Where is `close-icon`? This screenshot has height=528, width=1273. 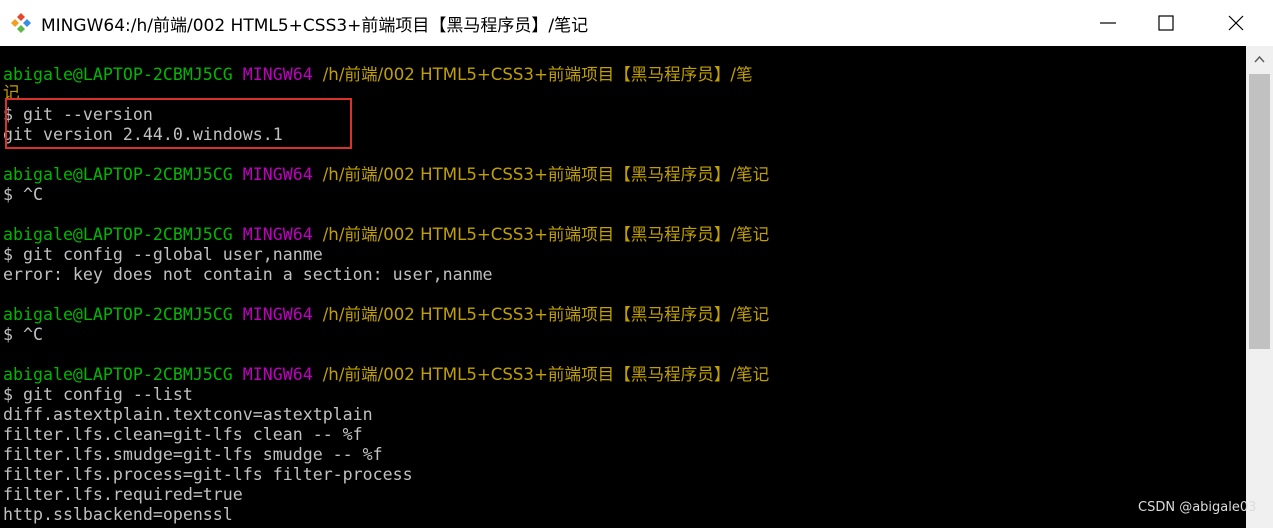
close-icon is located at coordinates (1236, 23).